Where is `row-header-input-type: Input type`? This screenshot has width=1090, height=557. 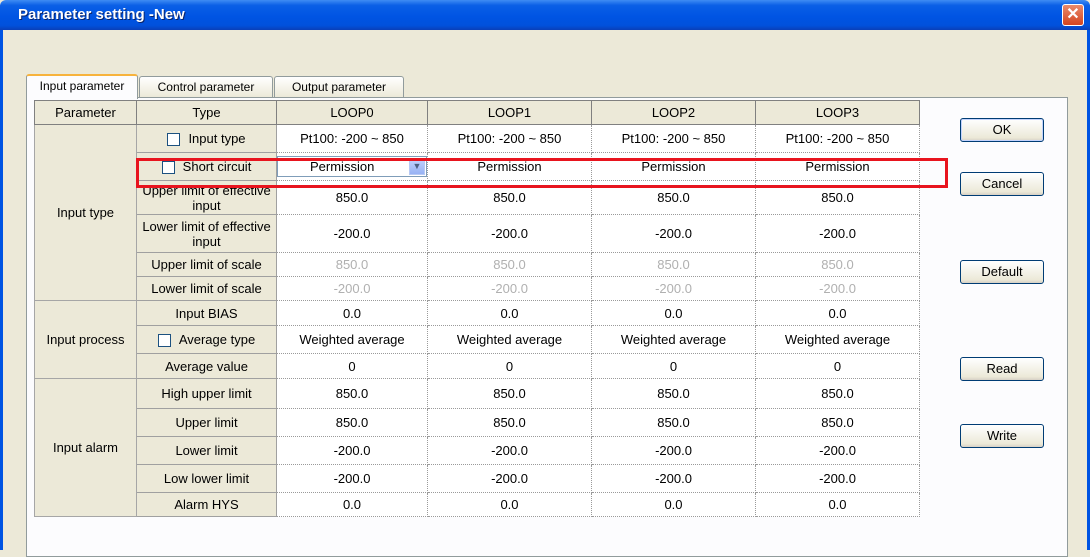 row-header-input-type: Input type is located at coordinates (206, 138).